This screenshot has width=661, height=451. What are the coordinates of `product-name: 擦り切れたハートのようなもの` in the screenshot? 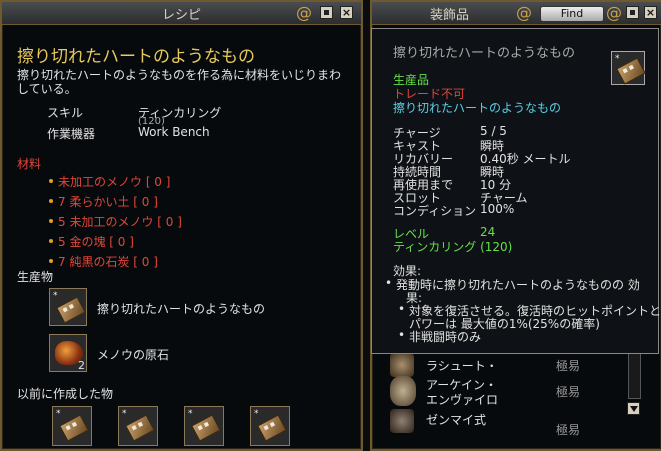 It's located at (181, 308).